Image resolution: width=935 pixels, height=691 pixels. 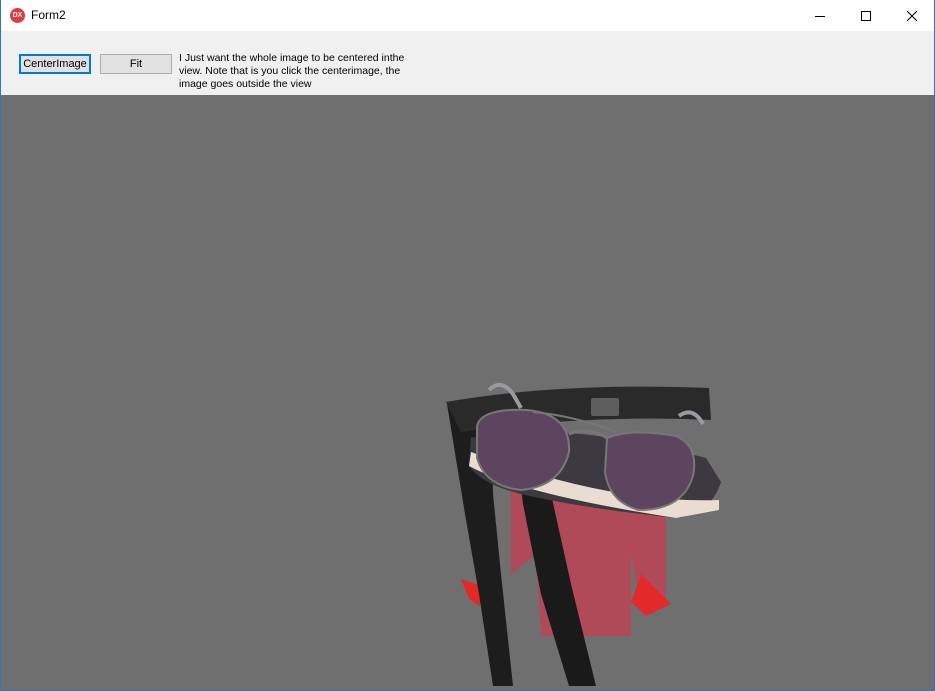 I want to click on minimize-icon, so click(x=820, y=16).